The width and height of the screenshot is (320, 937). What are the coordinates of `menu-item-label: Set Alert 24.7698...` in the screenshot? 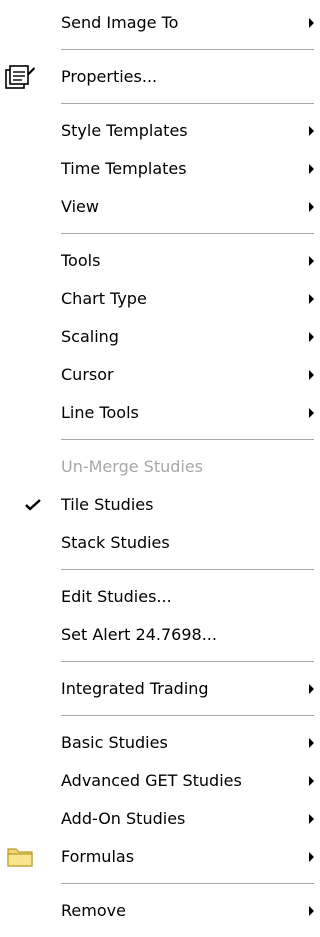 It's located at (139, 634).